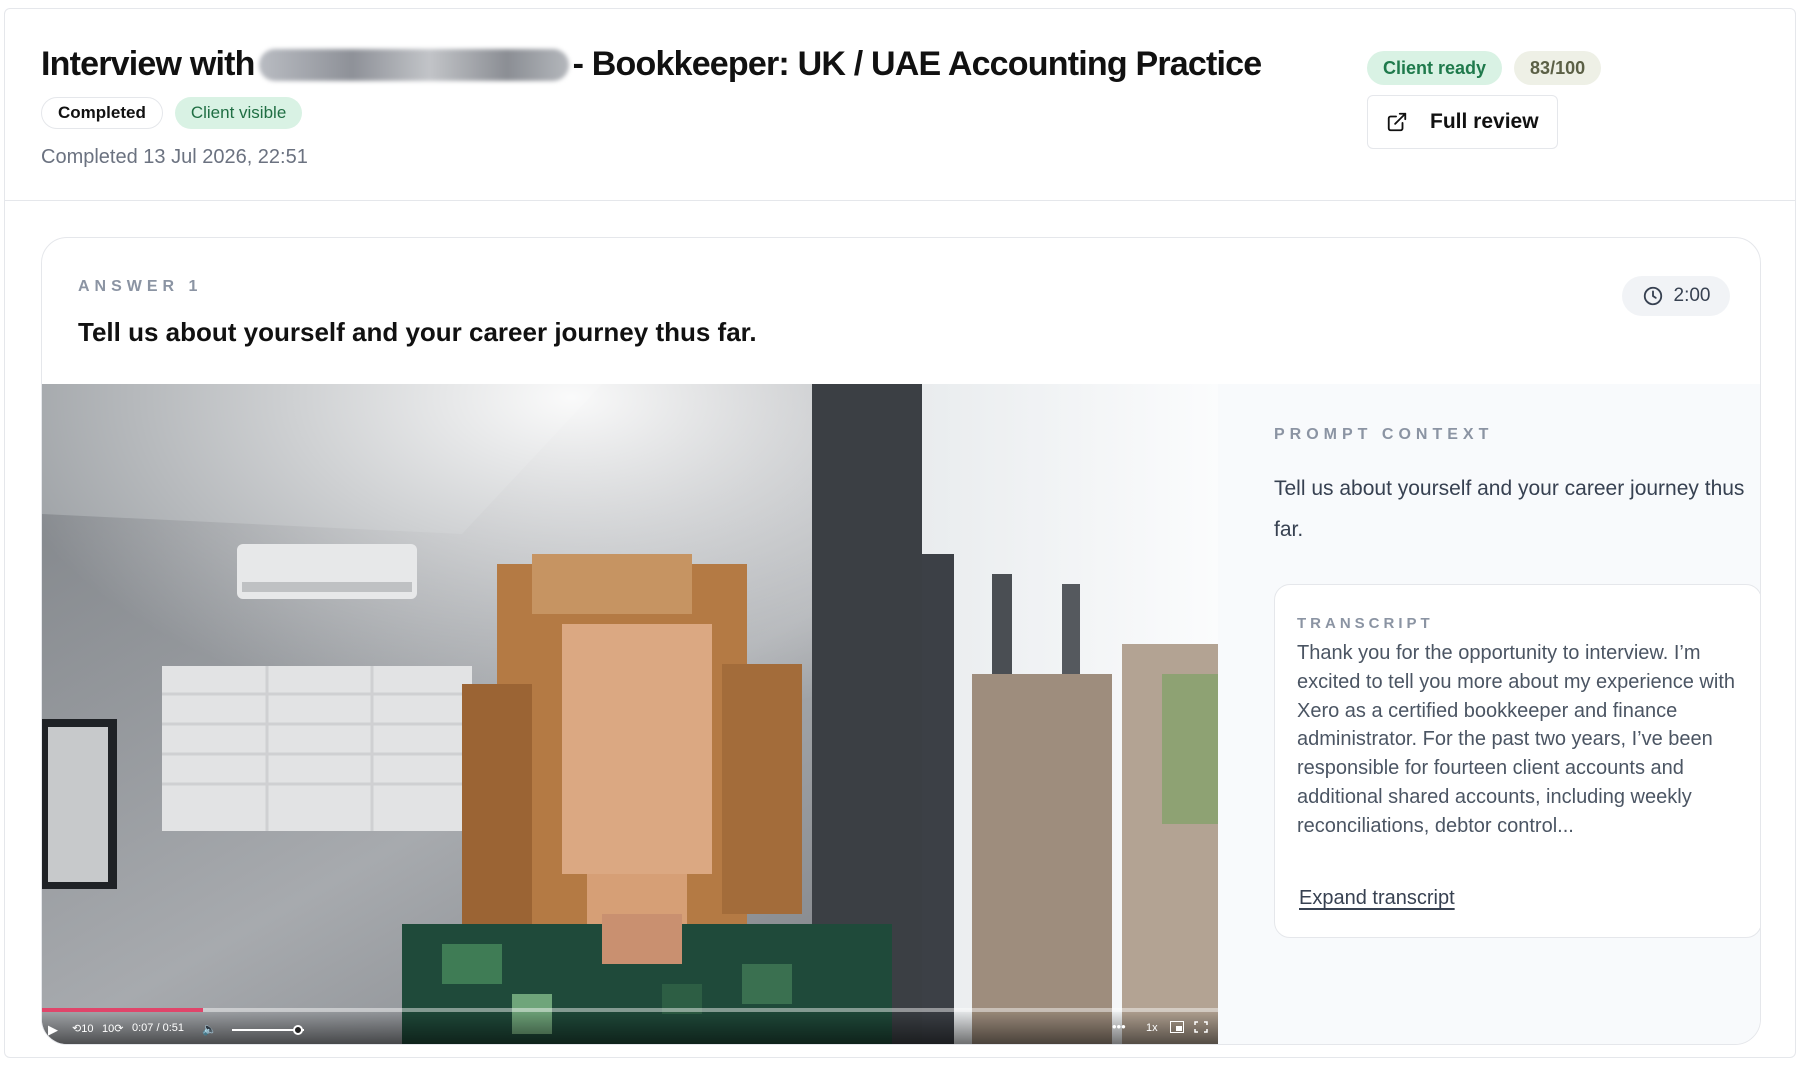  What do you see at coordinates (87, 1029) in the screenshot?
I see `rewind-label: 10` at bounding box center [87, 1029].